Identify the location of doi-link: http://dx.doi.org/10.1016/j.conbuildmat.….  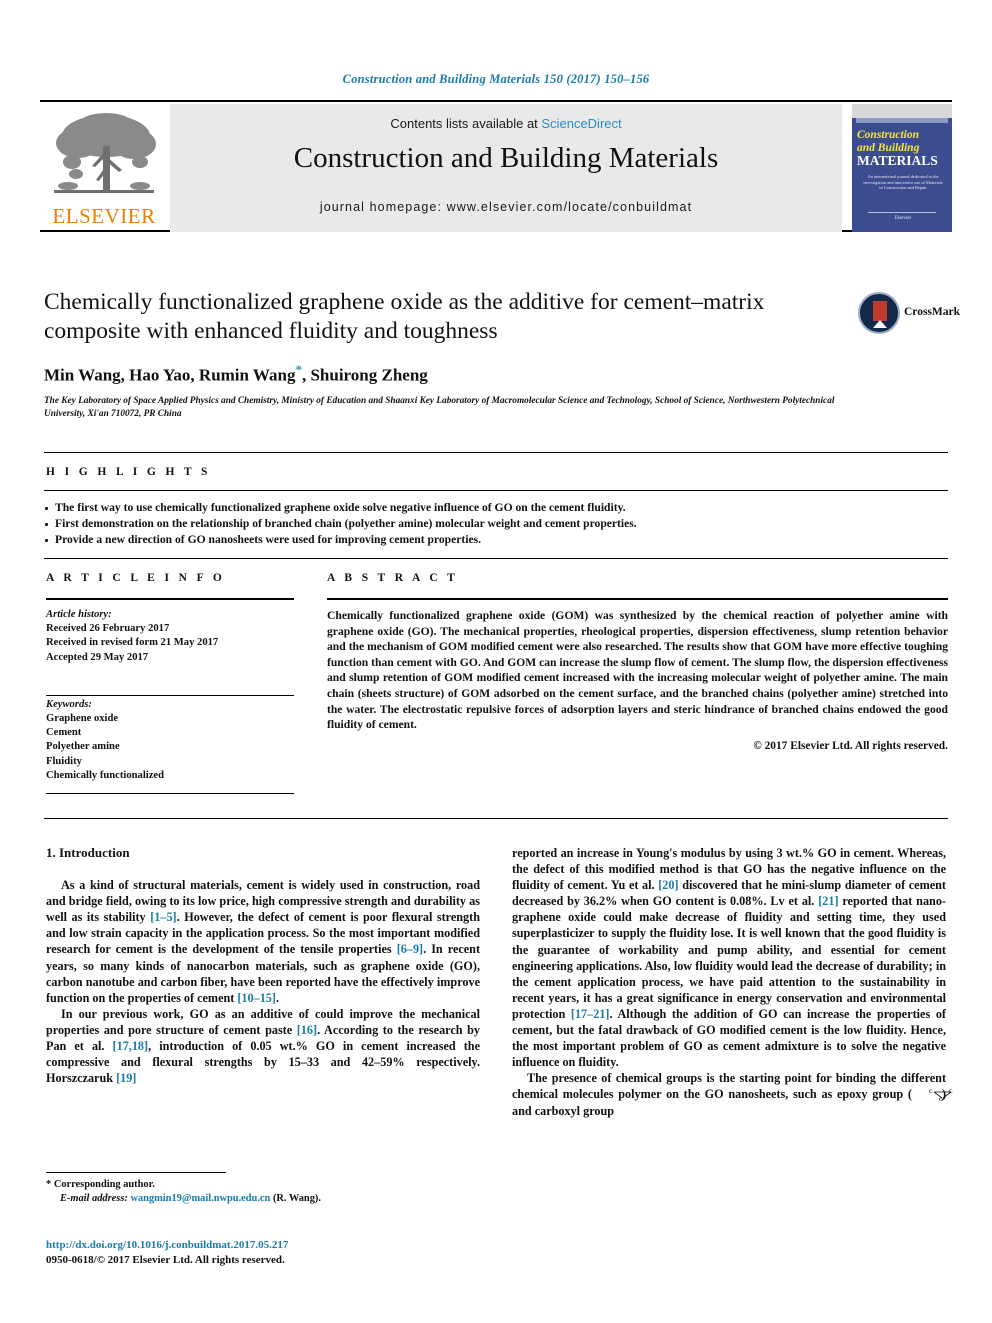
(266, 1245).